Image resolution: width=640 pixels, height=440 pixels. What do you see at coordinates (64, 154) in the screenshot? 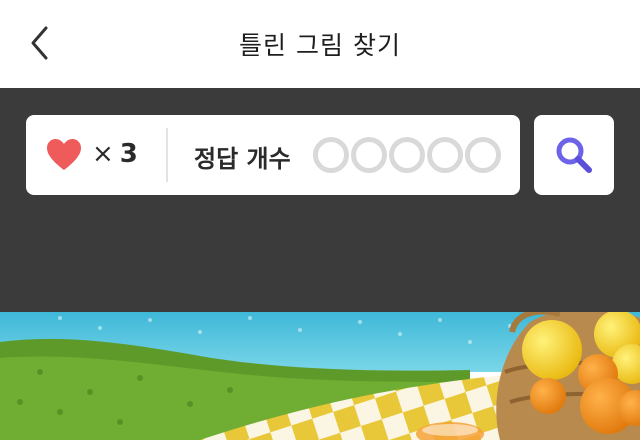
I see `heart-icon` at bounding box center [64, 154].